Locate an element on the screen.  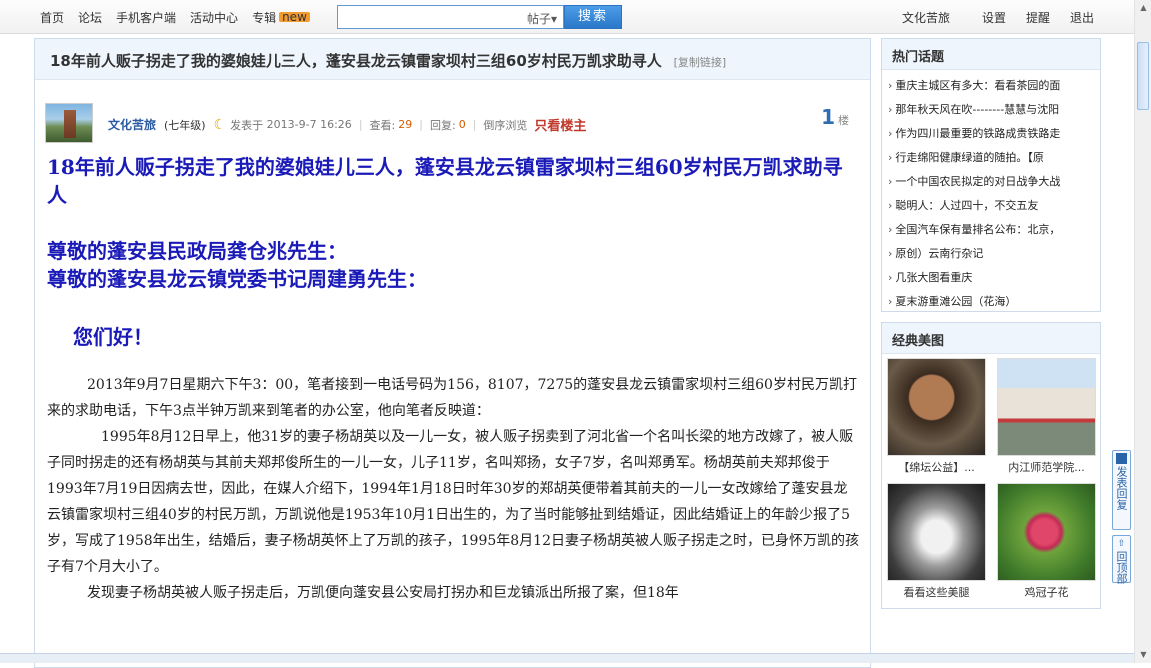
scroll-down-icon: ▼ is located at coordinates (1143, 655).